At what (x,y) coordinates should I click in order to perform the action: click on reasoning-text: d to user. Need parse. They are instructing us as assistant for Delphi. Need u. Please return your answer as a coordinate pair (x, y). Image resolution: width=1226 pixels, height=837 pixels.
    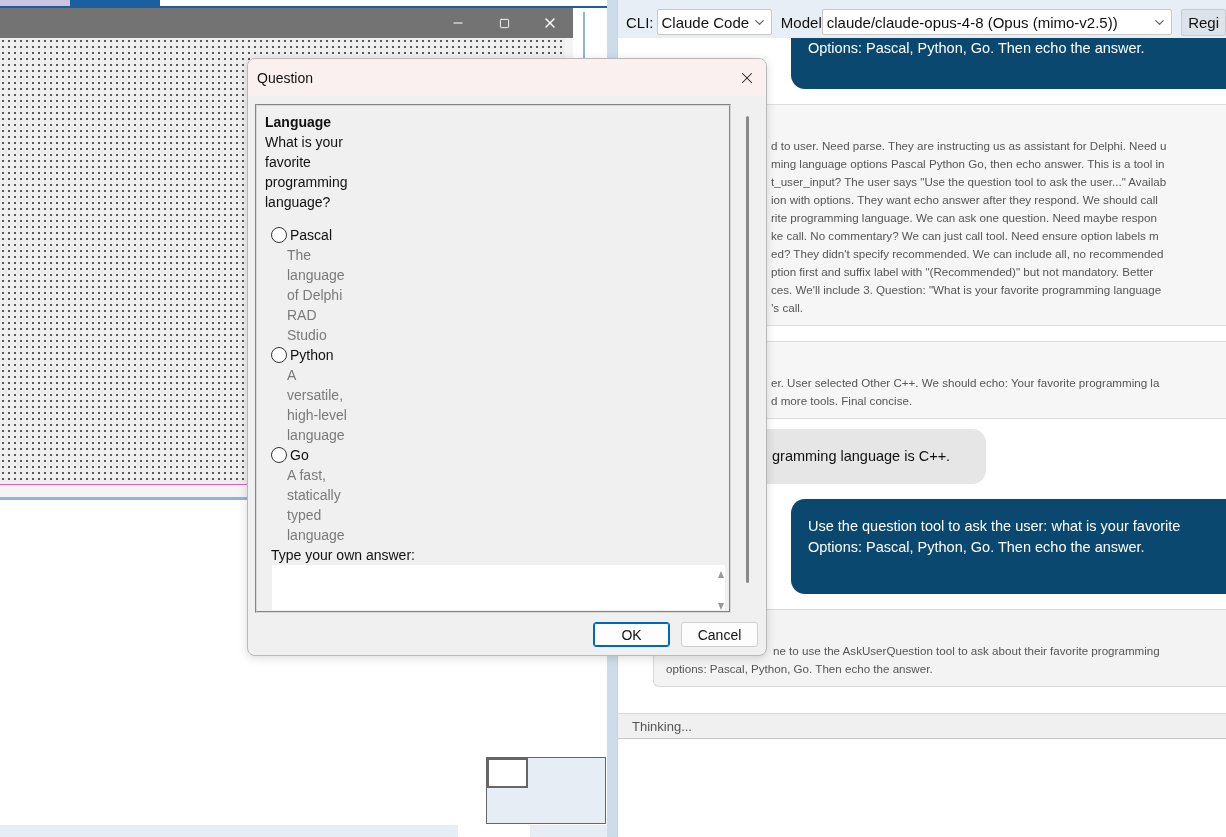
    Looking at the image, I should click on (969, 146).